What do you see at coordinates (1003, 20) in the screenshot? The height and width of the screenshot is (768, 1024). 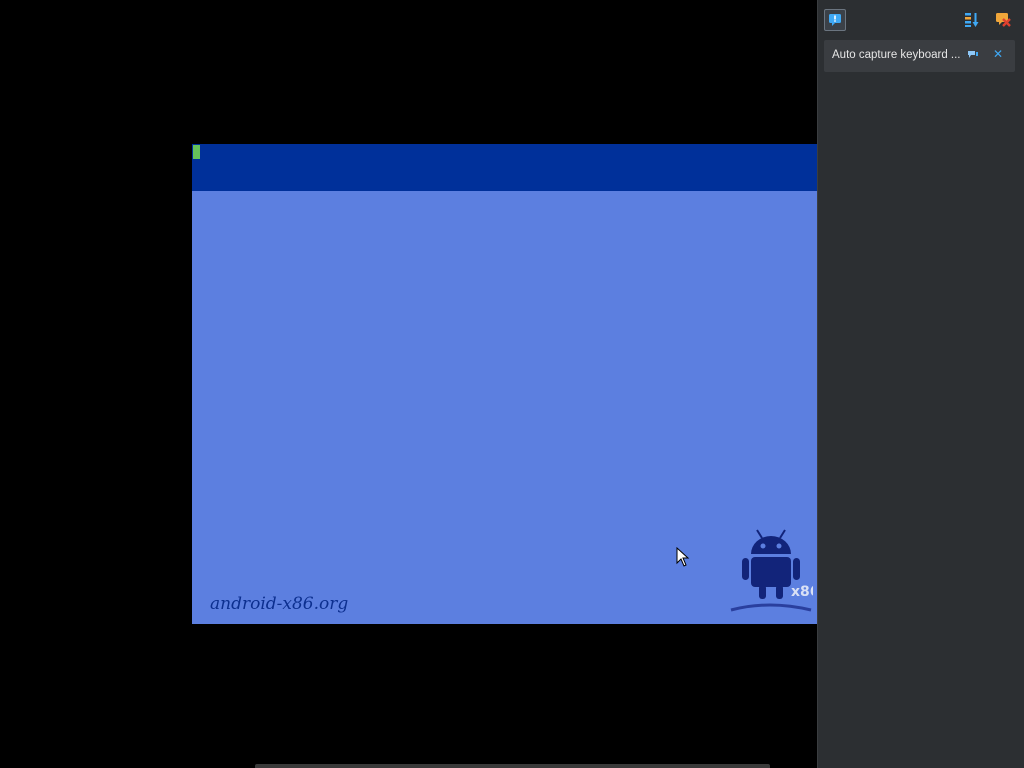 I see `clear-all-icon` at bounding box center [1003, 20].